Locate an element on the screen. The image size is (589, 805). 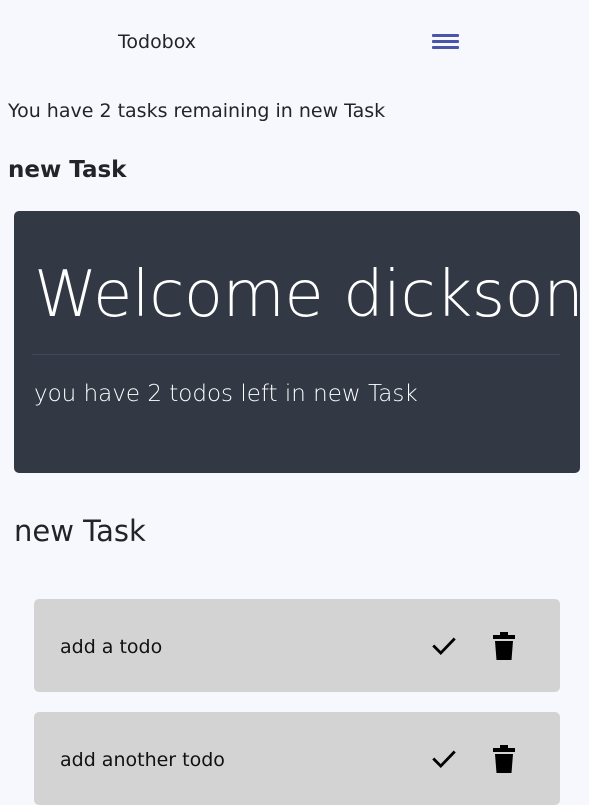
brand-link: Todobox is located at coordinates (157, 42).